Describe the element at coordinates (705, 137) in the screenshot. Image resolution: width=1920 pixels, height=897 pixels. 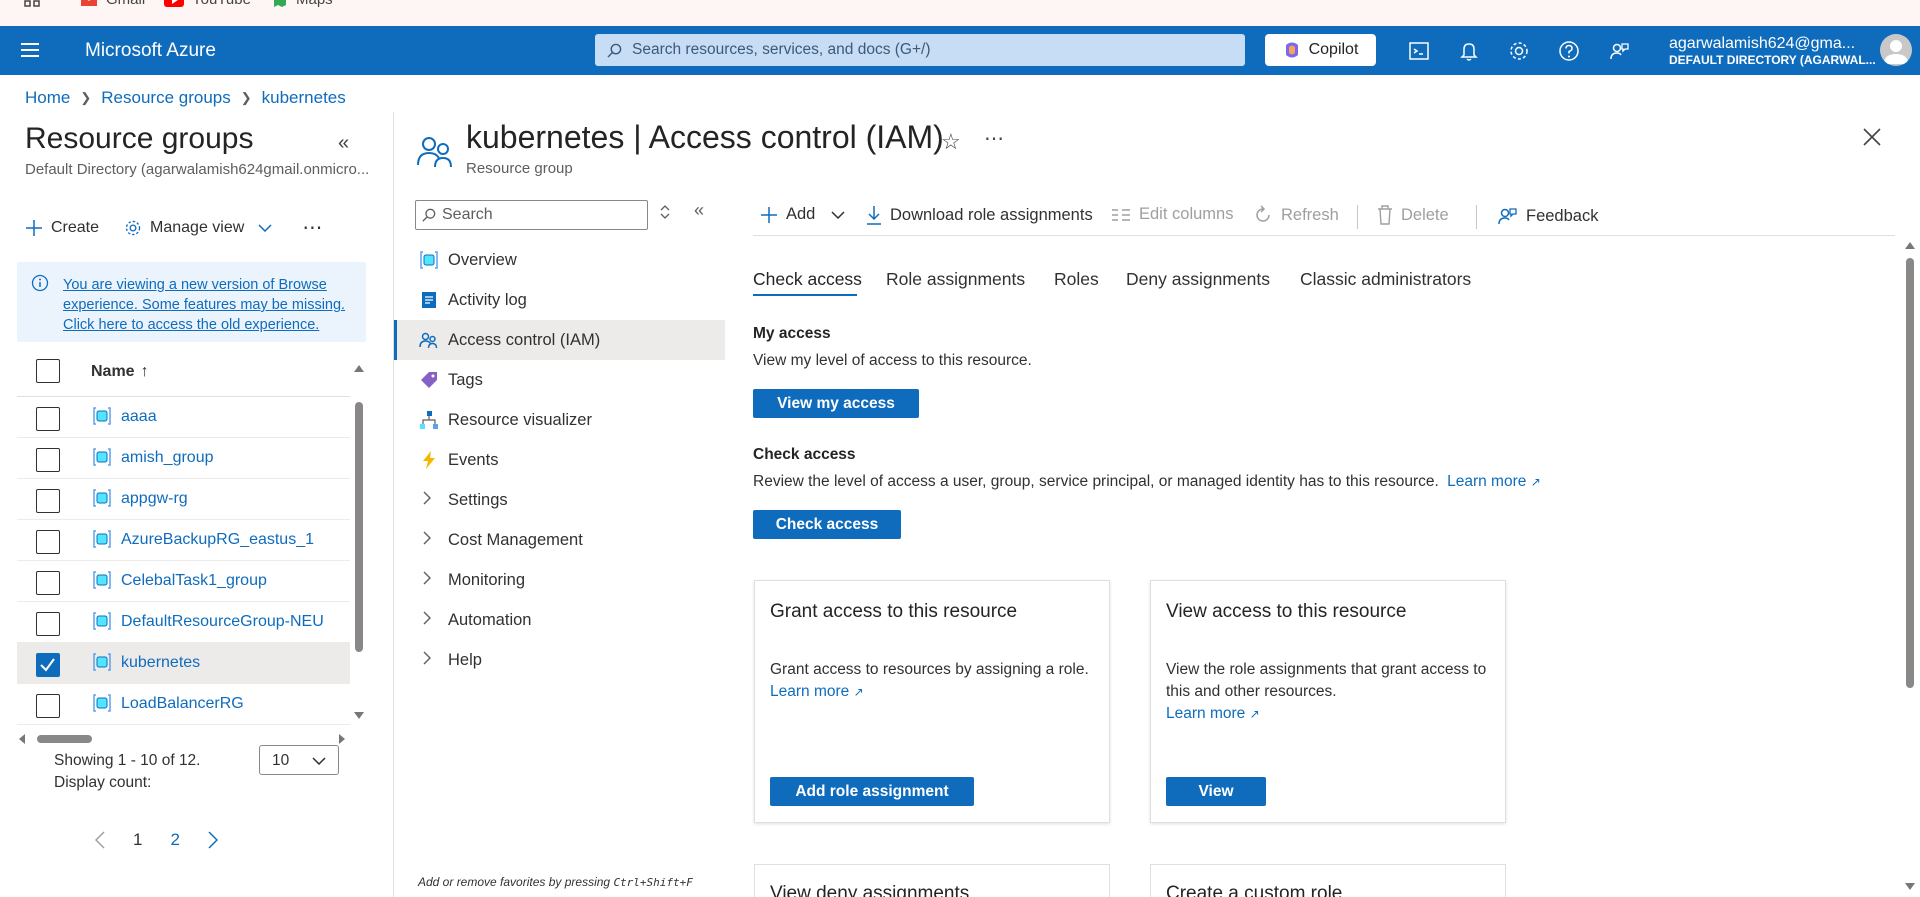
I see `page-title: kubernetes | Access control (IAM)` at that location.